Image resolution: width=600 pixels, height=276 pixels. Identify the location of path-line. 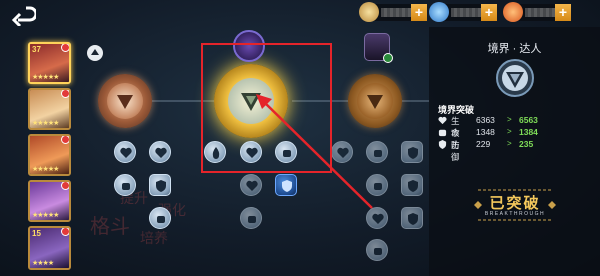
(414, 101).